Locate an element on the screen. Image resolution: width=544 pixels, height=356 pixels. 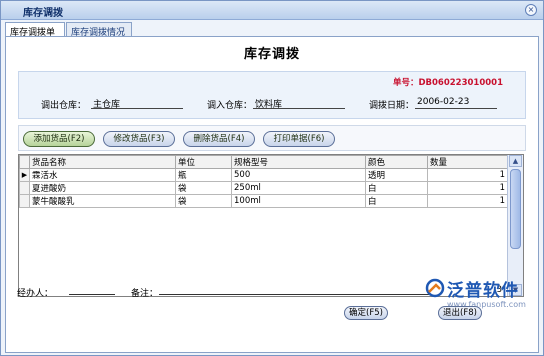
cell-unit: 瓶 is located at coordinates (203, 175).